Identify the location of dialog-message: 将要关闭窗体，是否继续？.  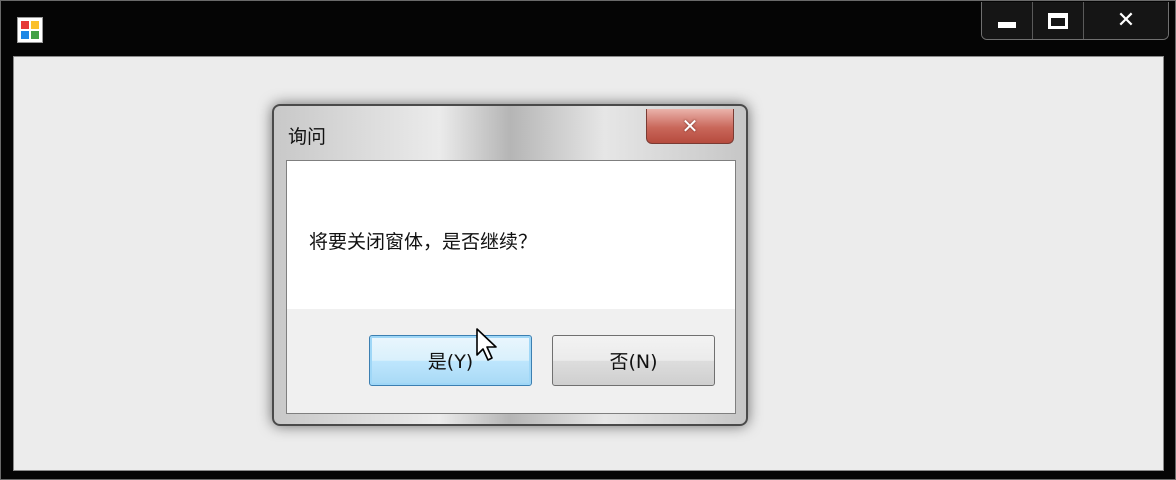
(423, 242).